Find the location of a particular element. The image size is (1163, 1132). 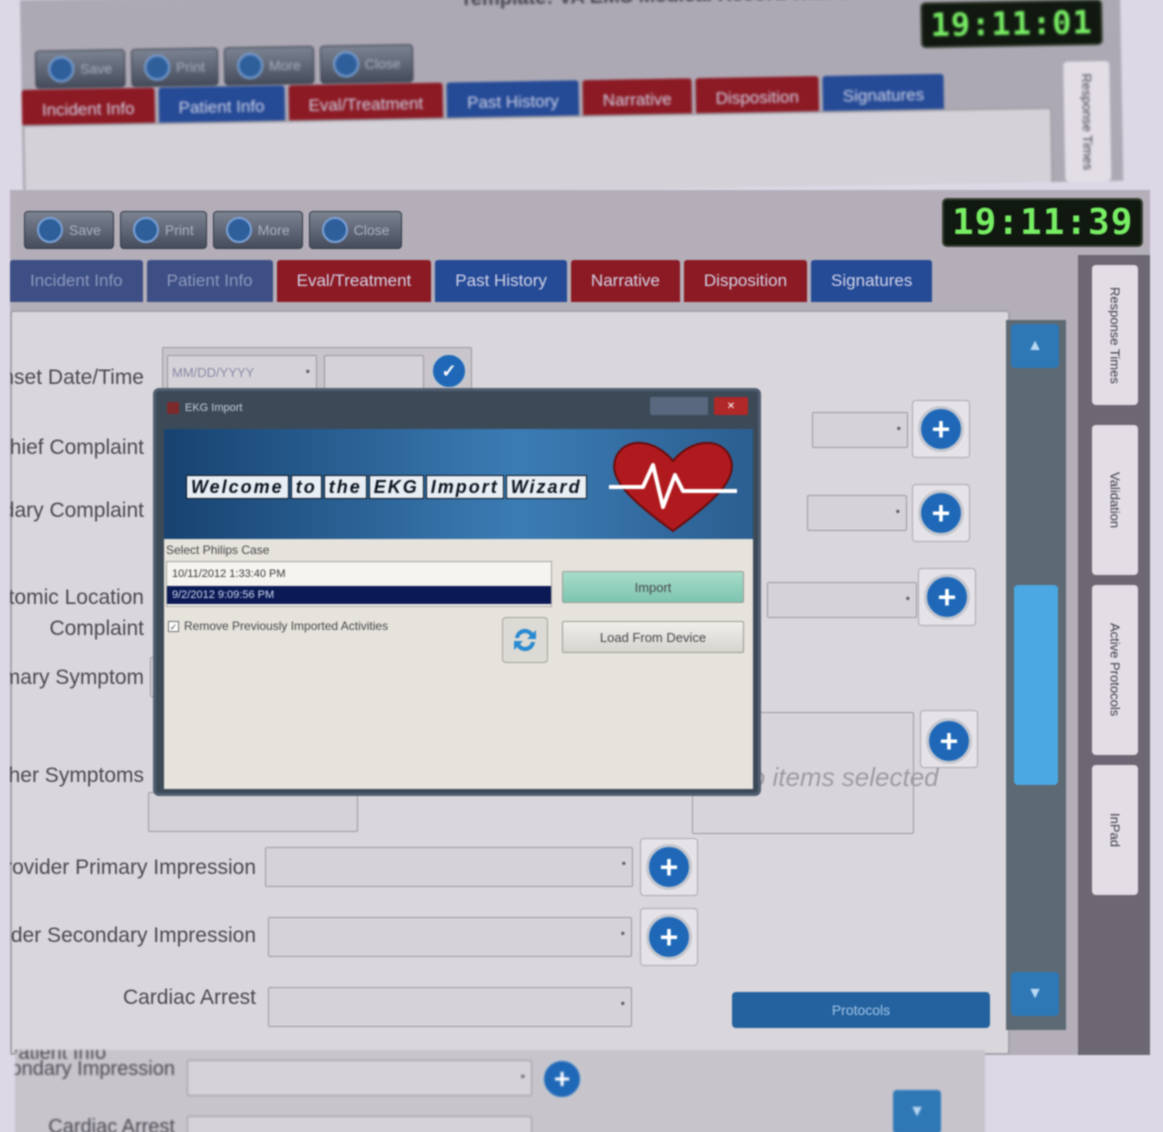

toolbar: Save Print More Close is located at coordinates (206, 230).